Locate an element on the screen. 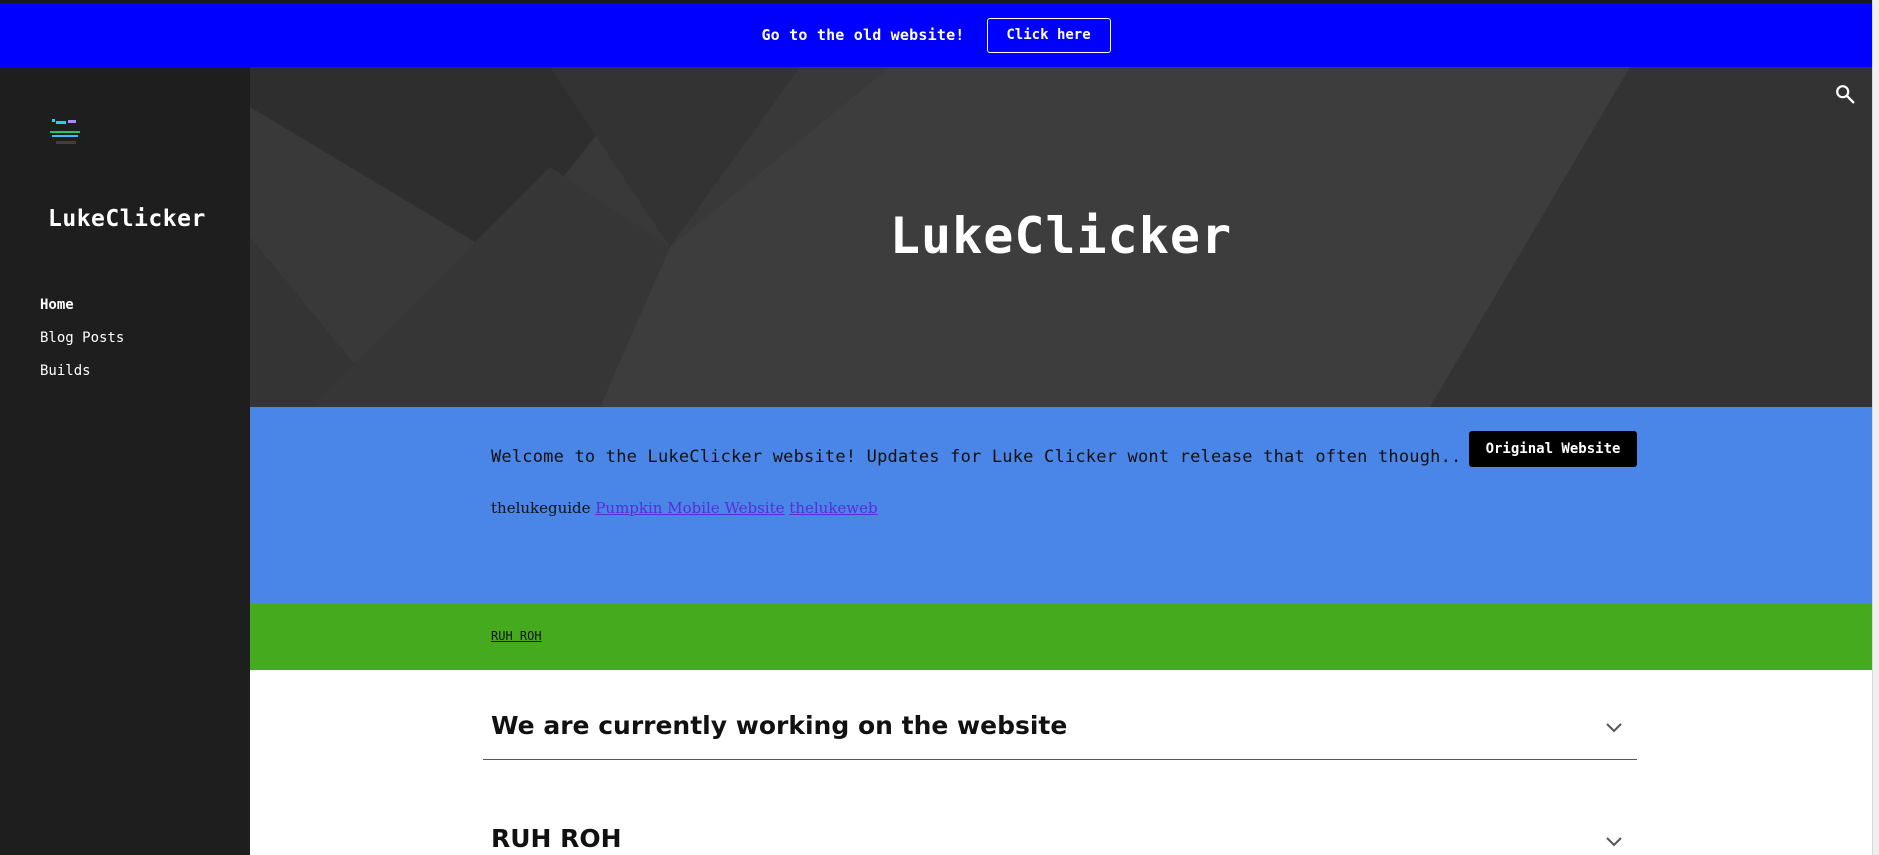  ruh-roh-link: RUH ROH is located at coordinates (516, 636).